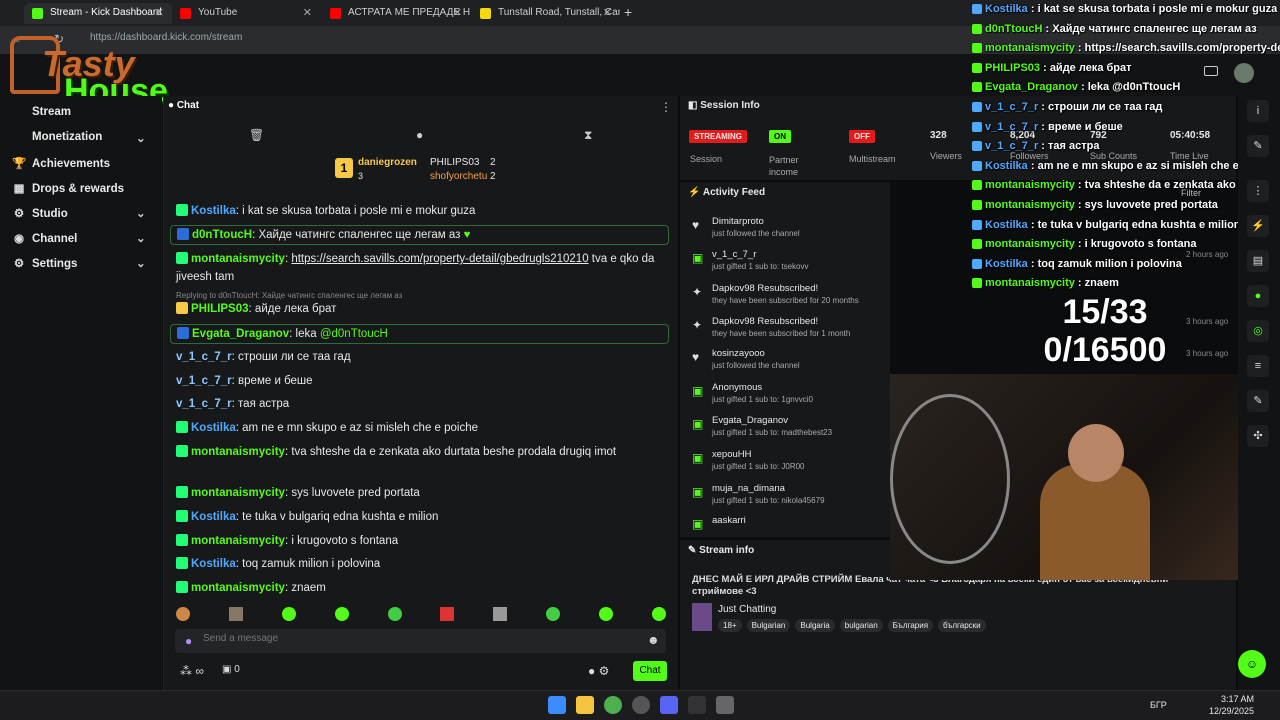  What do you see at coordinates (192, 671) in the screenshot?
I see `infinity-icon: ⁂ ∞` at bounding box center [192, 671].